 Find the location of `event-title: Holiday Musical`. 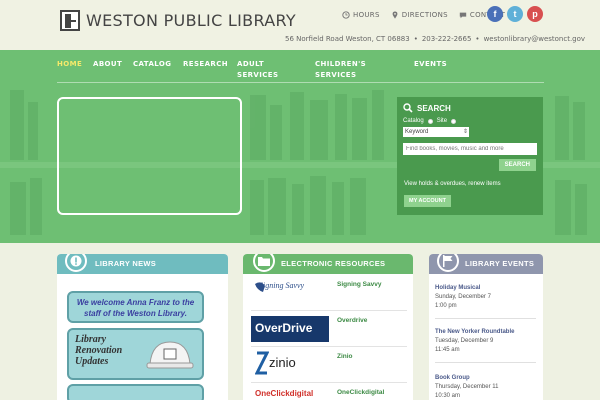

event-title: Holiday Musical is located at coordinates (463, 288).